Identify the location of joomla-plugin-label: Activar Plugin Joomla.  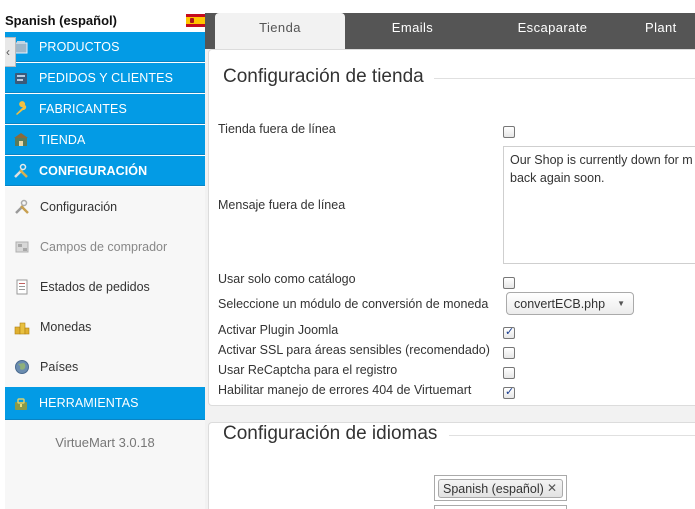
(278, 330).